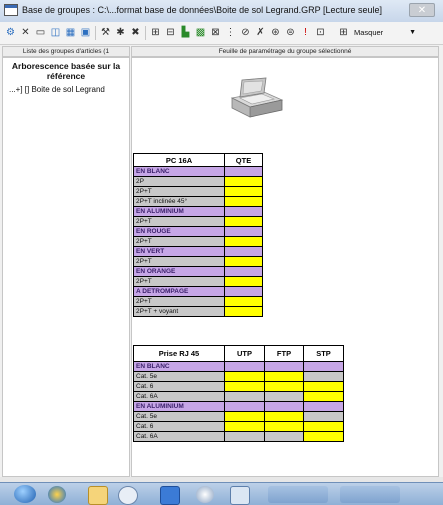 This screenshot has width=443, height=505. What do you see at coordinates (343, 32) in the screenshot?
I see `hide-icon: ⊞` at bounding box center [343, 32].